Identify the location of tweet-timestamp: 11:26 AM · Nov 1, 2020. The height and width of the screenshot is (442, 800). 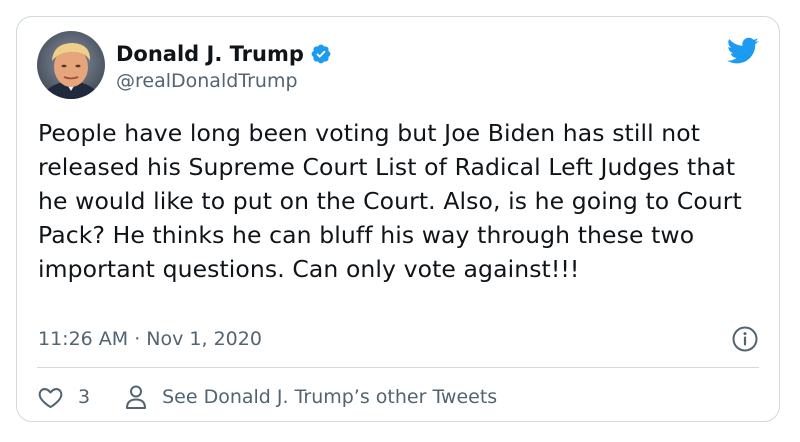
(150, 339).